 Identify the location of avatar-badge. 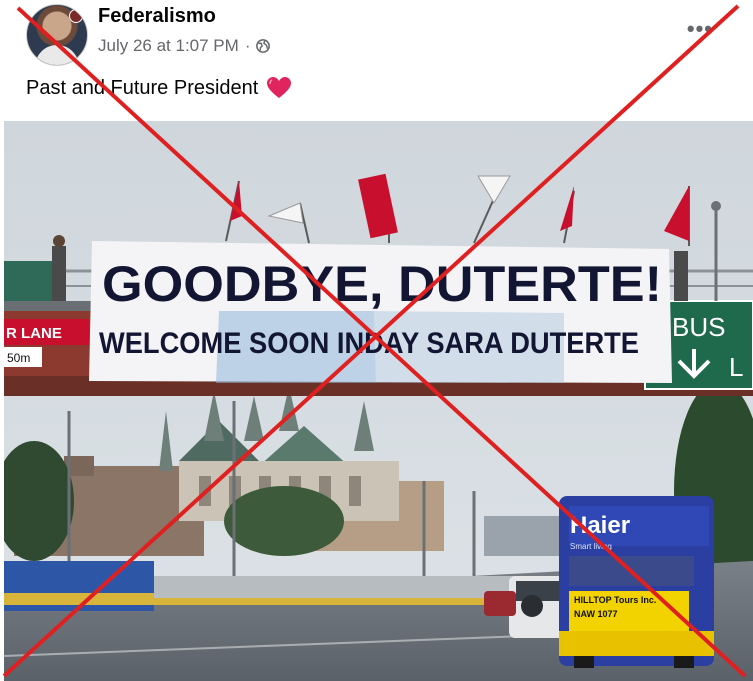
(76, 16).